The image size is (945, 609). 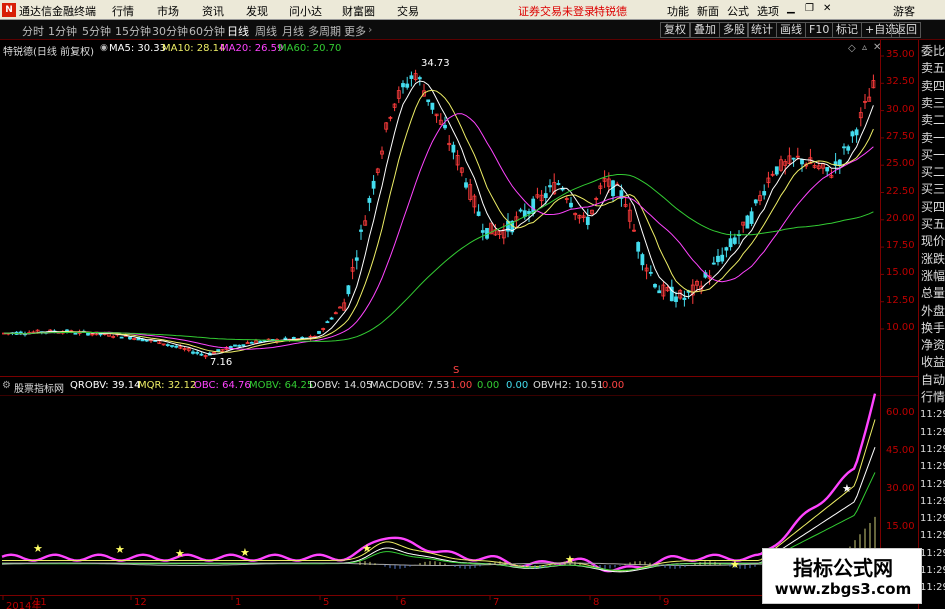 I want to click on close-panel-icon: ✕, so click(x=877, y=47).